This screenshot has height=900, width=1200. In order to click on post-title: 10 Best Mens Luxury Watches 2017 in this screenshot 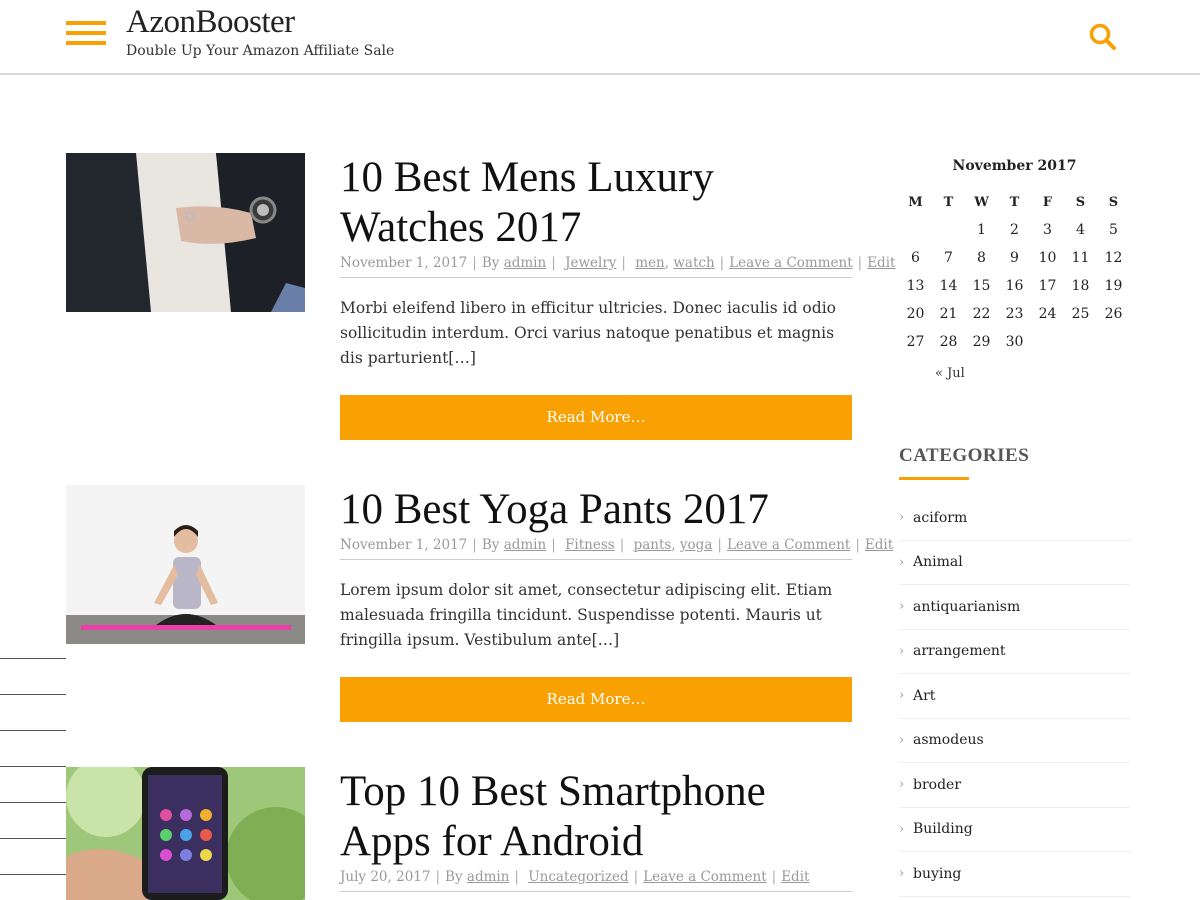, I will do `click(596, 203)`.